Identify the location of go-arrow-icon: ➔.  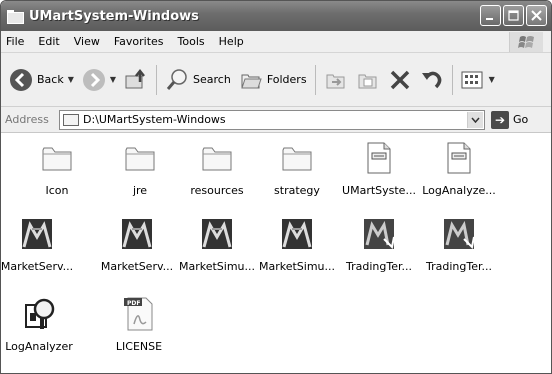
(500, 119).